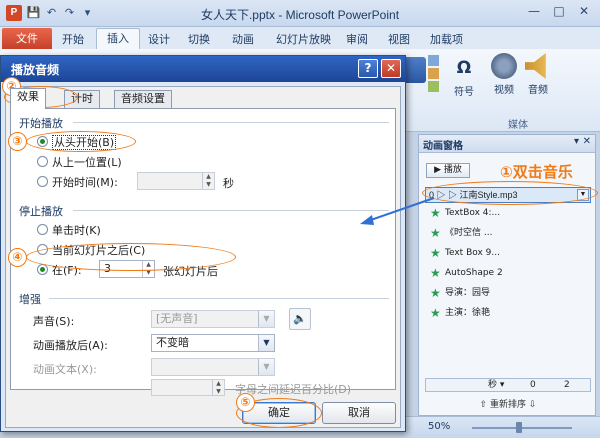  I want to click on tab-slideshow: 幻灯片放映, so click(303, 39).